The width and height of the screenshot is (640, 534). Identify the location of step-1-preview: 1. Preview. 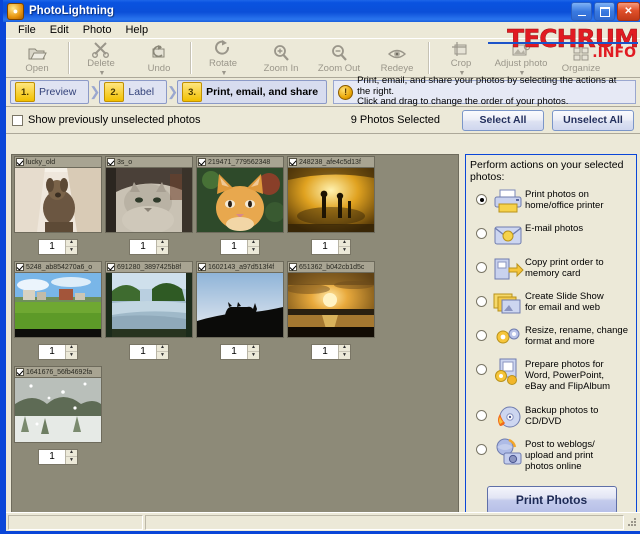
(50, 92).